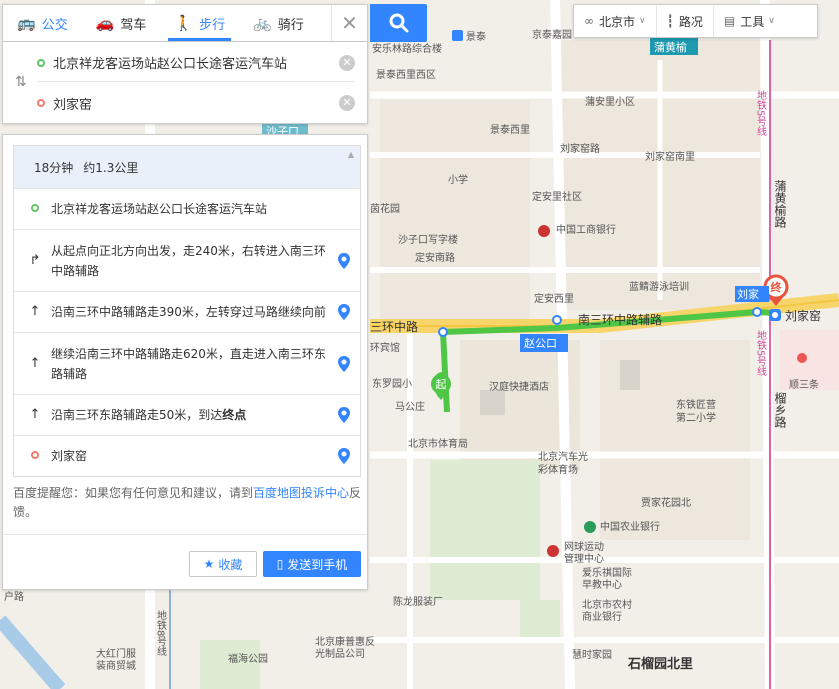 Image resolution: width=839 pixels, height=689 pixels. I want to click on bike-icon: 🚲, so click(262, 23).